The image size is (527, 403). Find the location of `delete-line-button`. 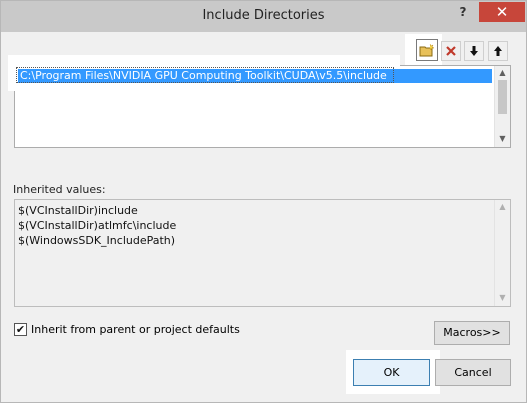

delete-line-button is located at coordinates (451, 51).